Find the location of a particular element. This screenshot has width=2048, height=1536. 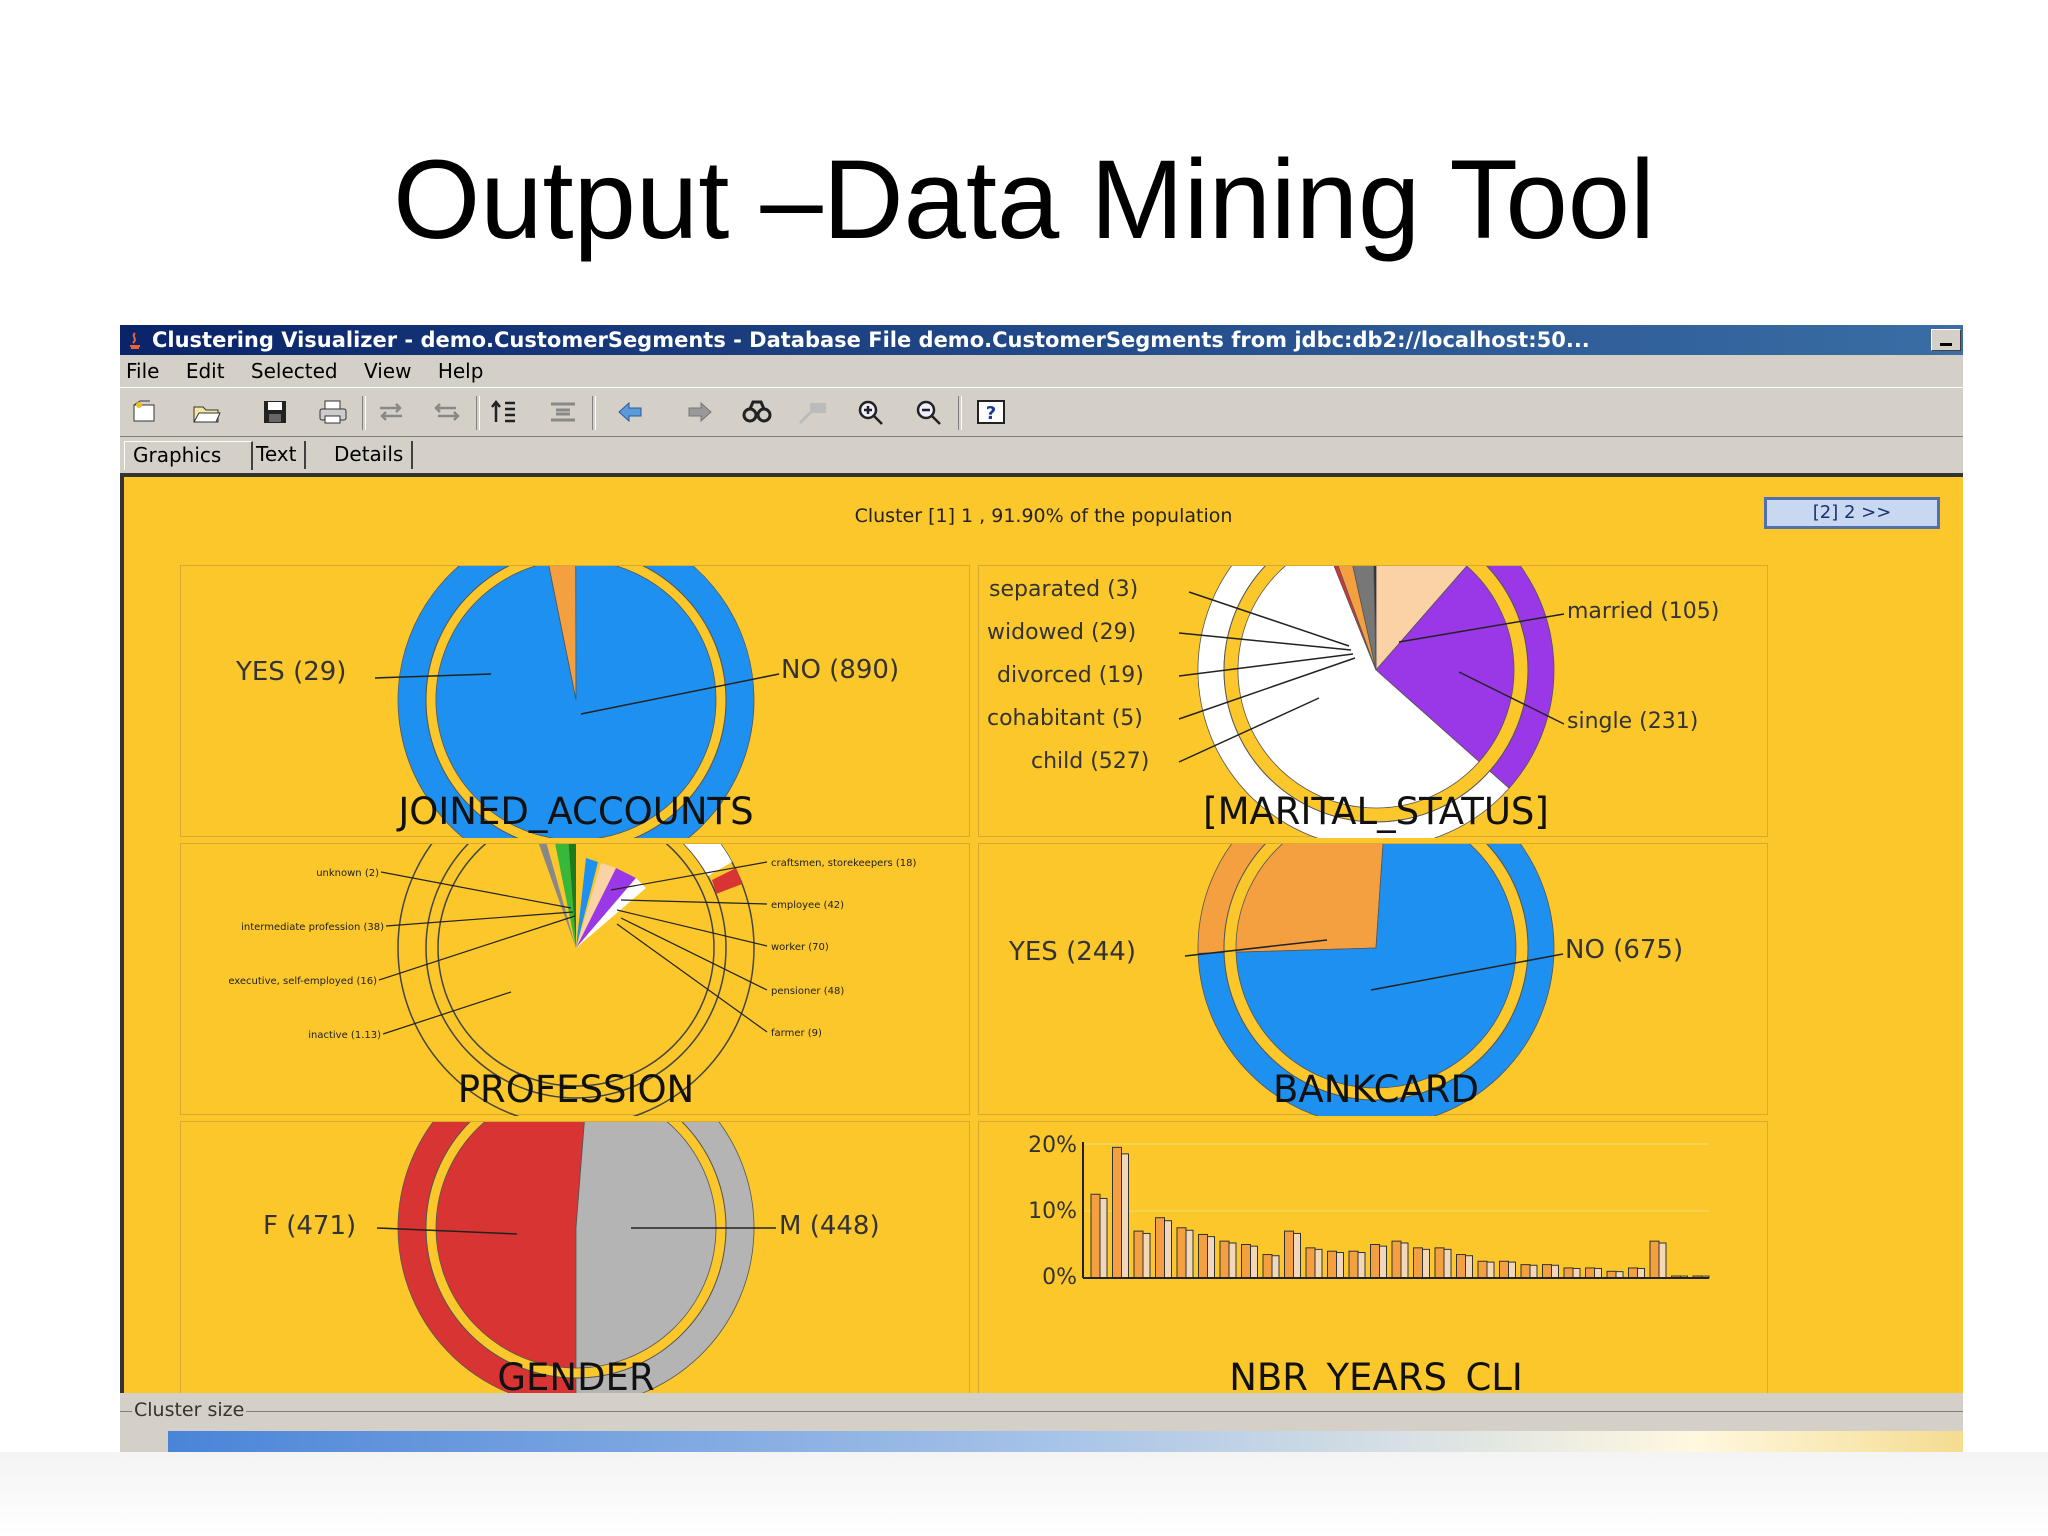

menu-file: File is located at coordinates (146, 371).